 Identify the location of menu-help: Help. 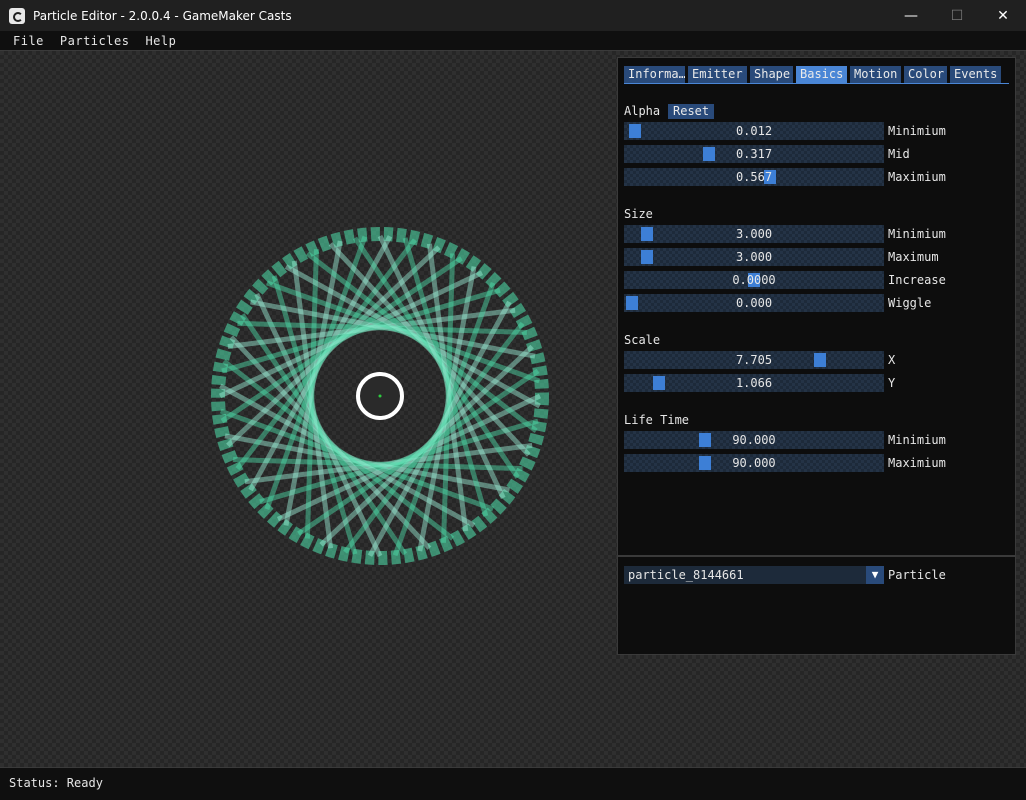
(160, 41).